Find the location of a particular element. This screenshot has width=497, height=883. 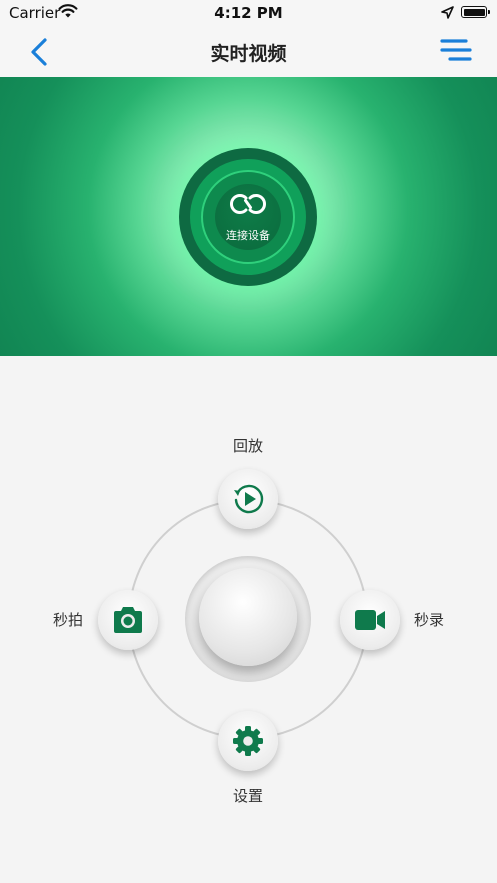

snapshot-button is located at coordinates (128, 620).